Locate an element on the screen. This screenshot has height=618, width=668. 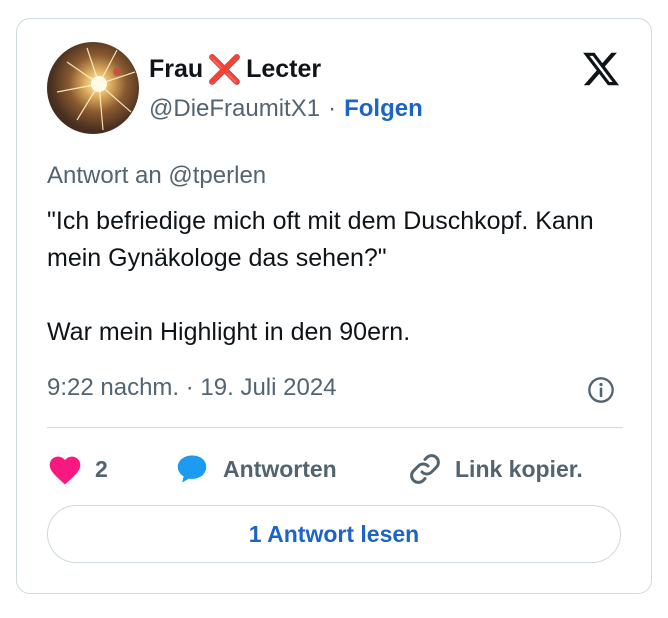
author-name: Frau ❌ Lecter is located at coordinates (235, 69).